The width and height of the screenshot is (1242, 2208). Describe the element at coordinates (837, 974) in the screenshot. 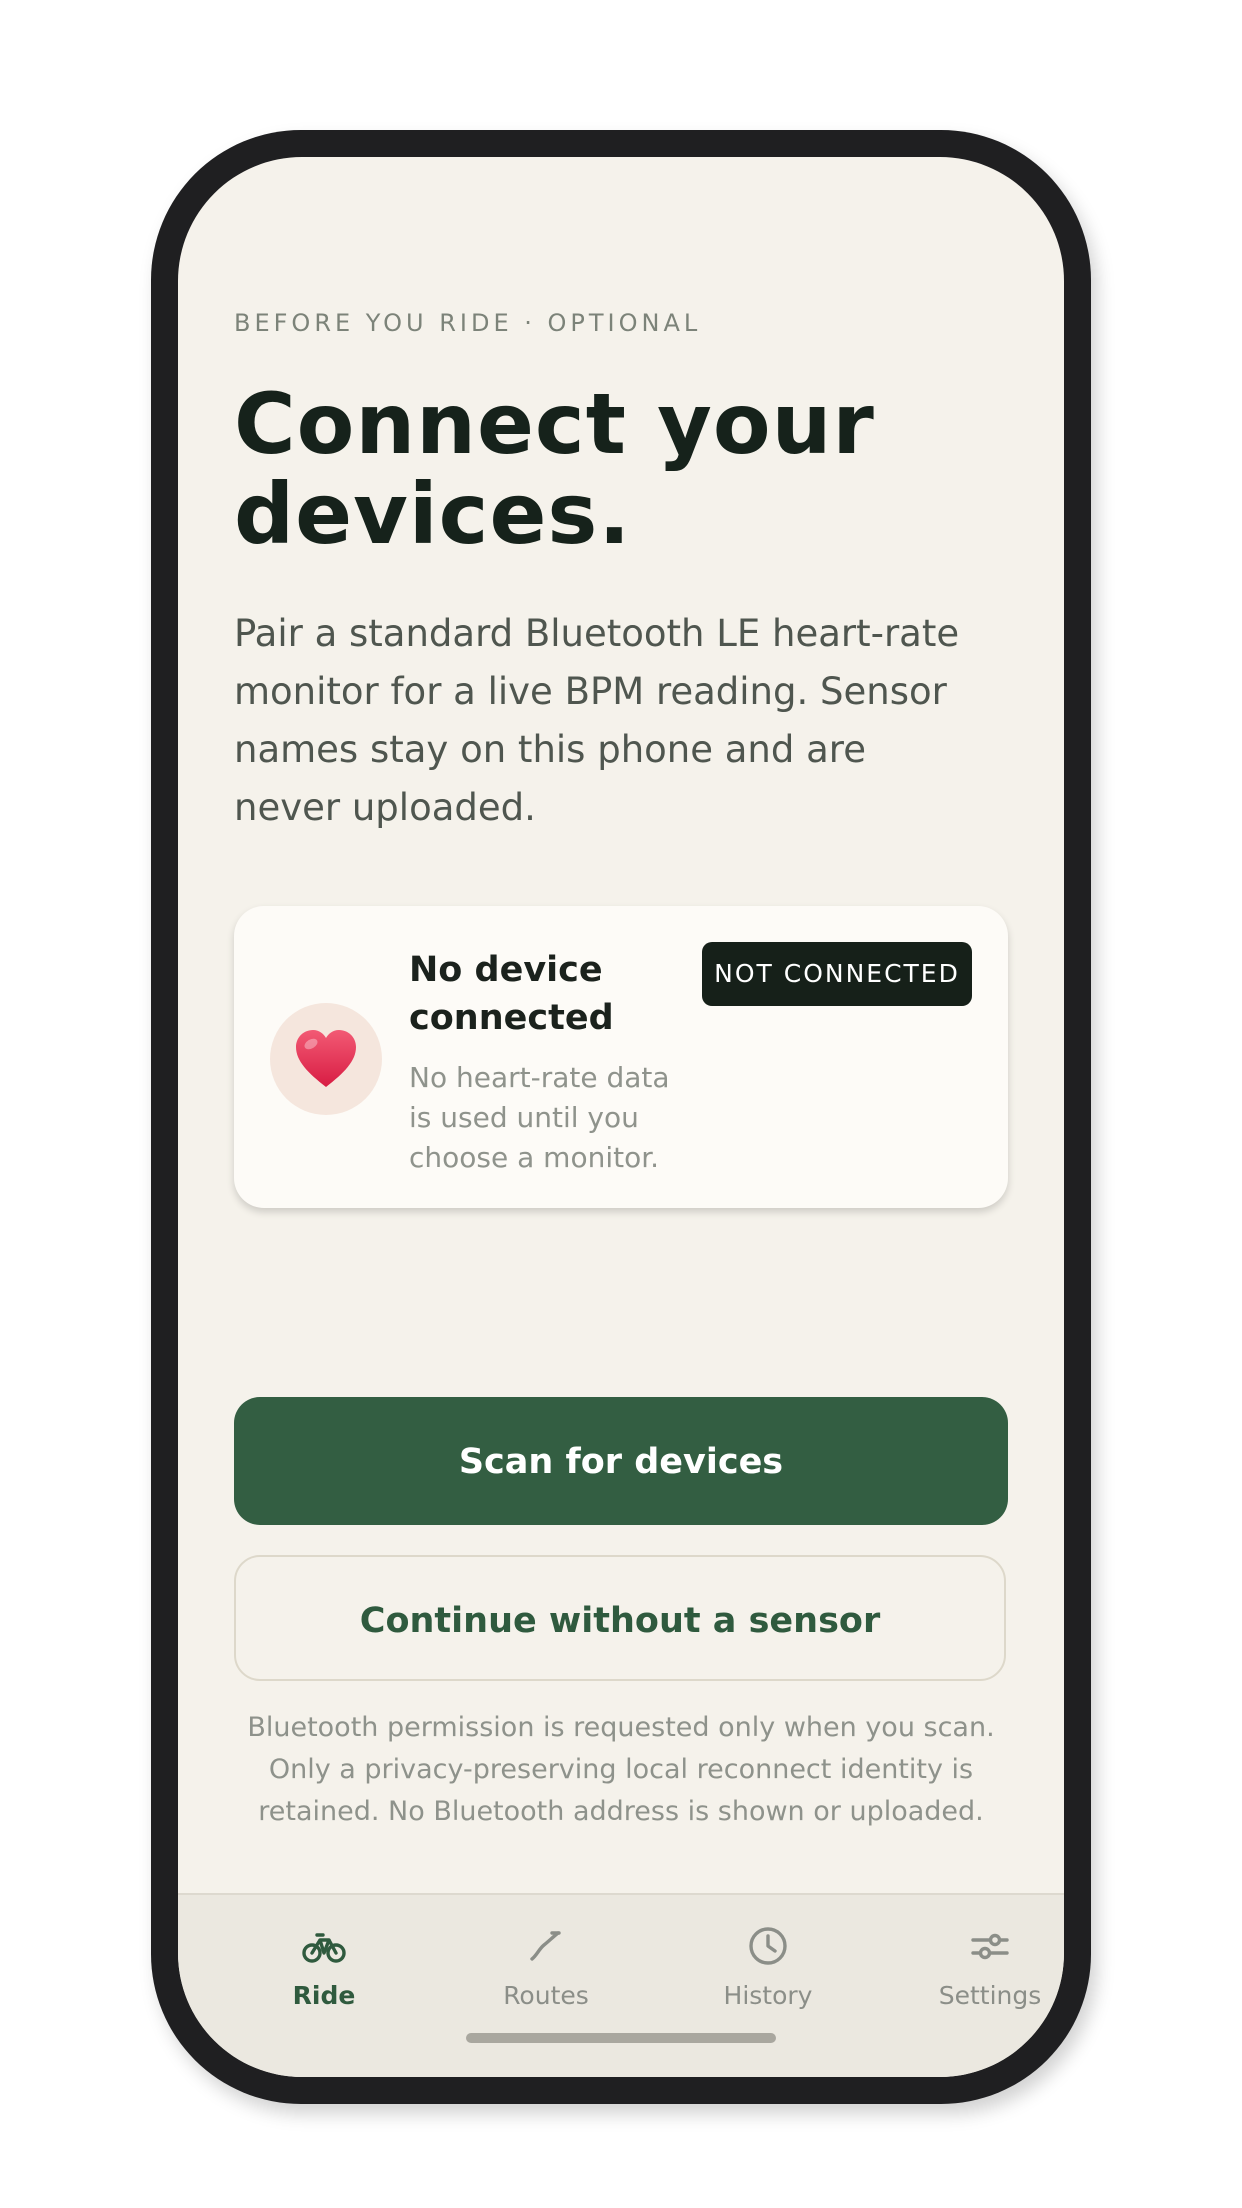

I see `connection-status-badge: NOT CONNECTED` at that location.